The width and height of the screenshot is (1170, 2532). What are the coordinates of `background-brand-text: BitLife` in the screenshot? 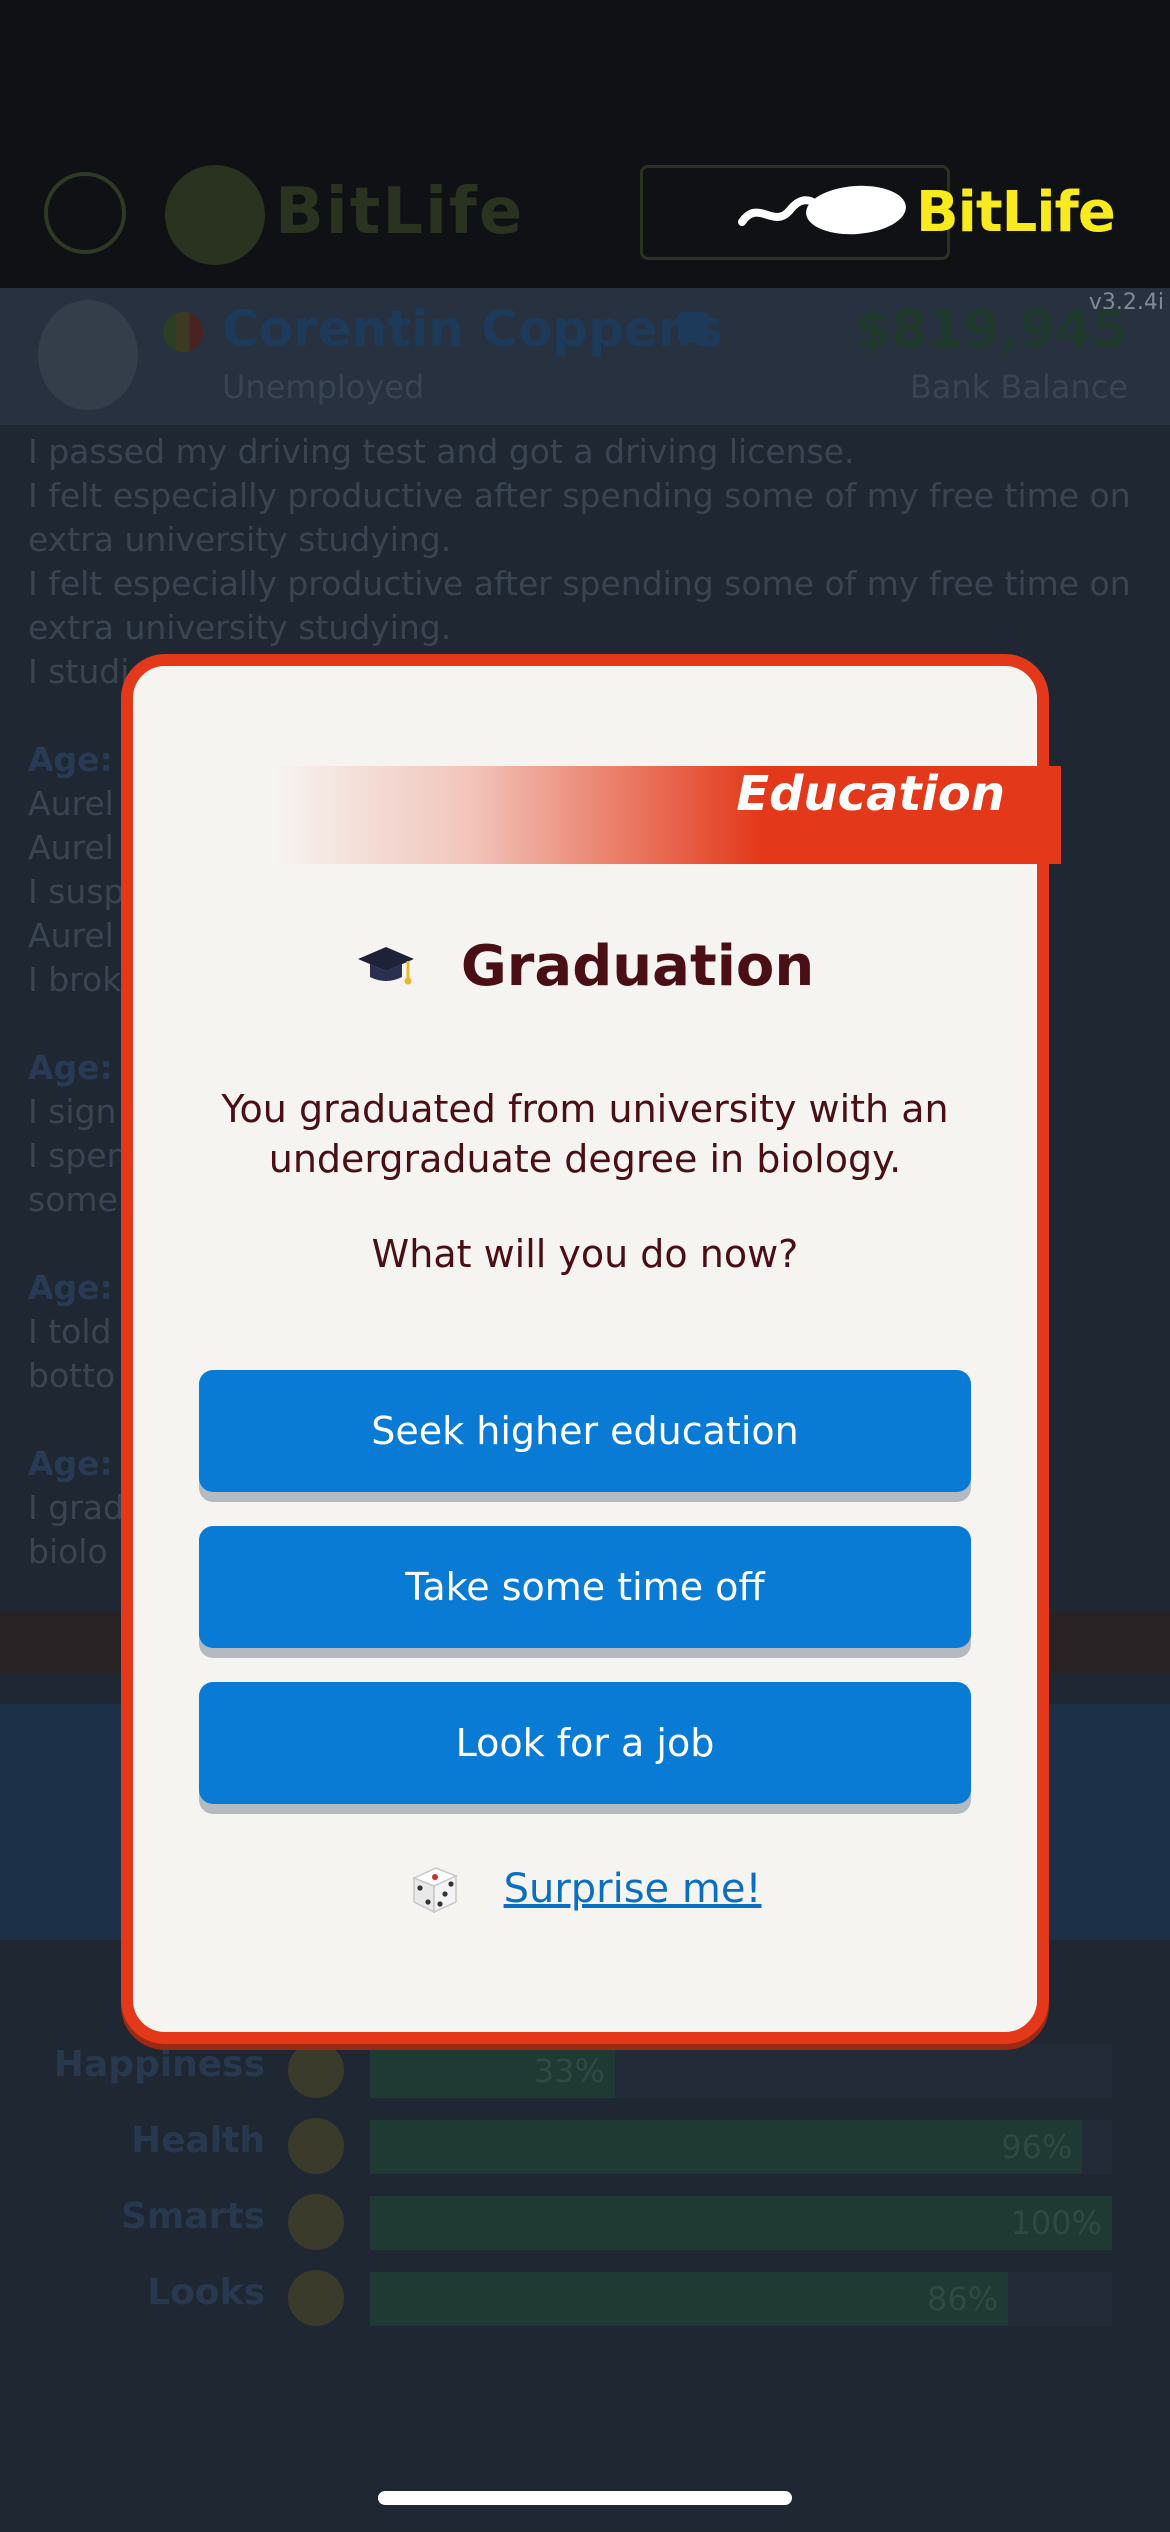 It's located at (400, 212).